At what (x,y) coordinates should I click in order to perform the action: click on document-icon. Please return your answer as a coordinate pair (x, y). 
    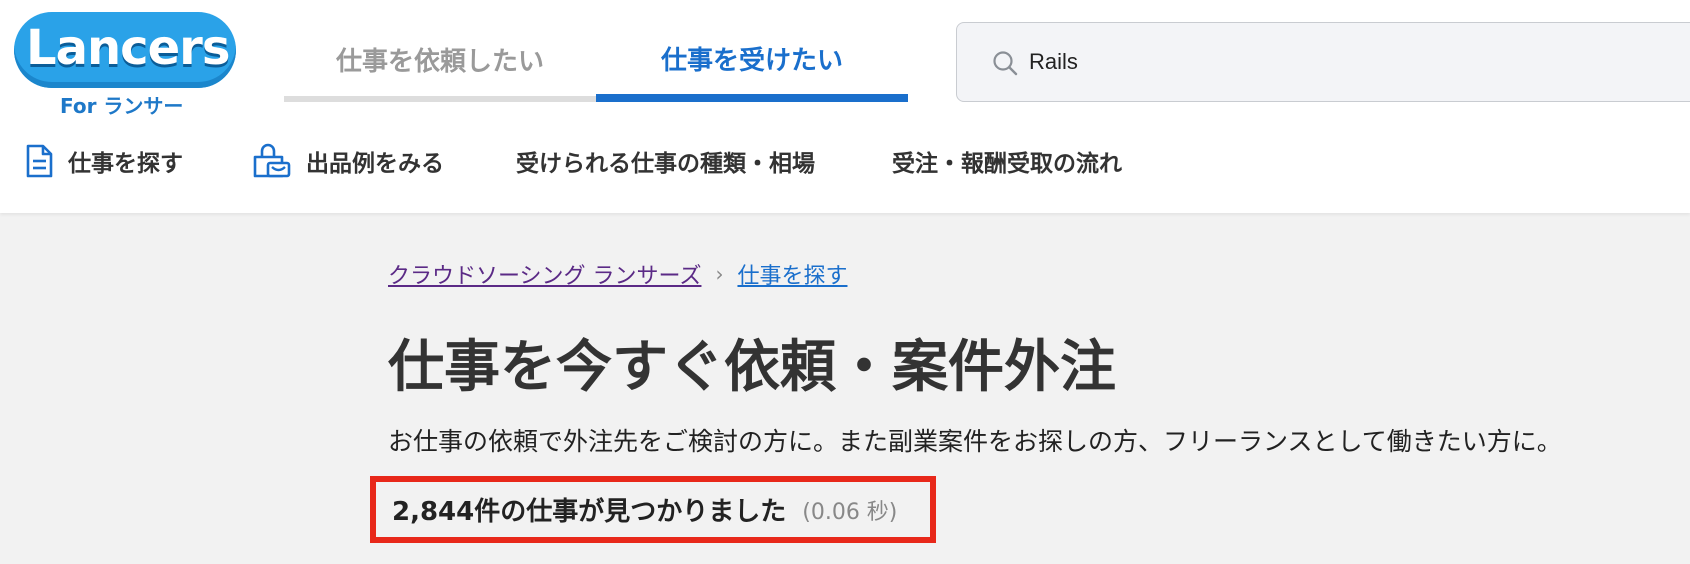
    Looking at the image, I should click on (39, 161).